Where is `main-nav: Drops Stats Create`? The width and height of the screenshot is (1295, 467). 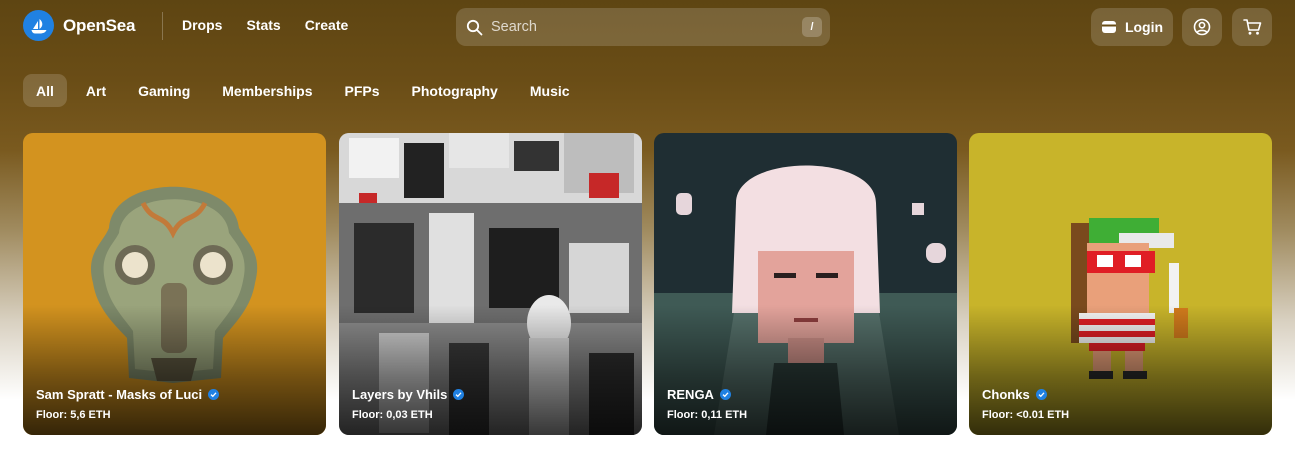 main-nav: Drops Stats Create is located at coordinates (277, 25).